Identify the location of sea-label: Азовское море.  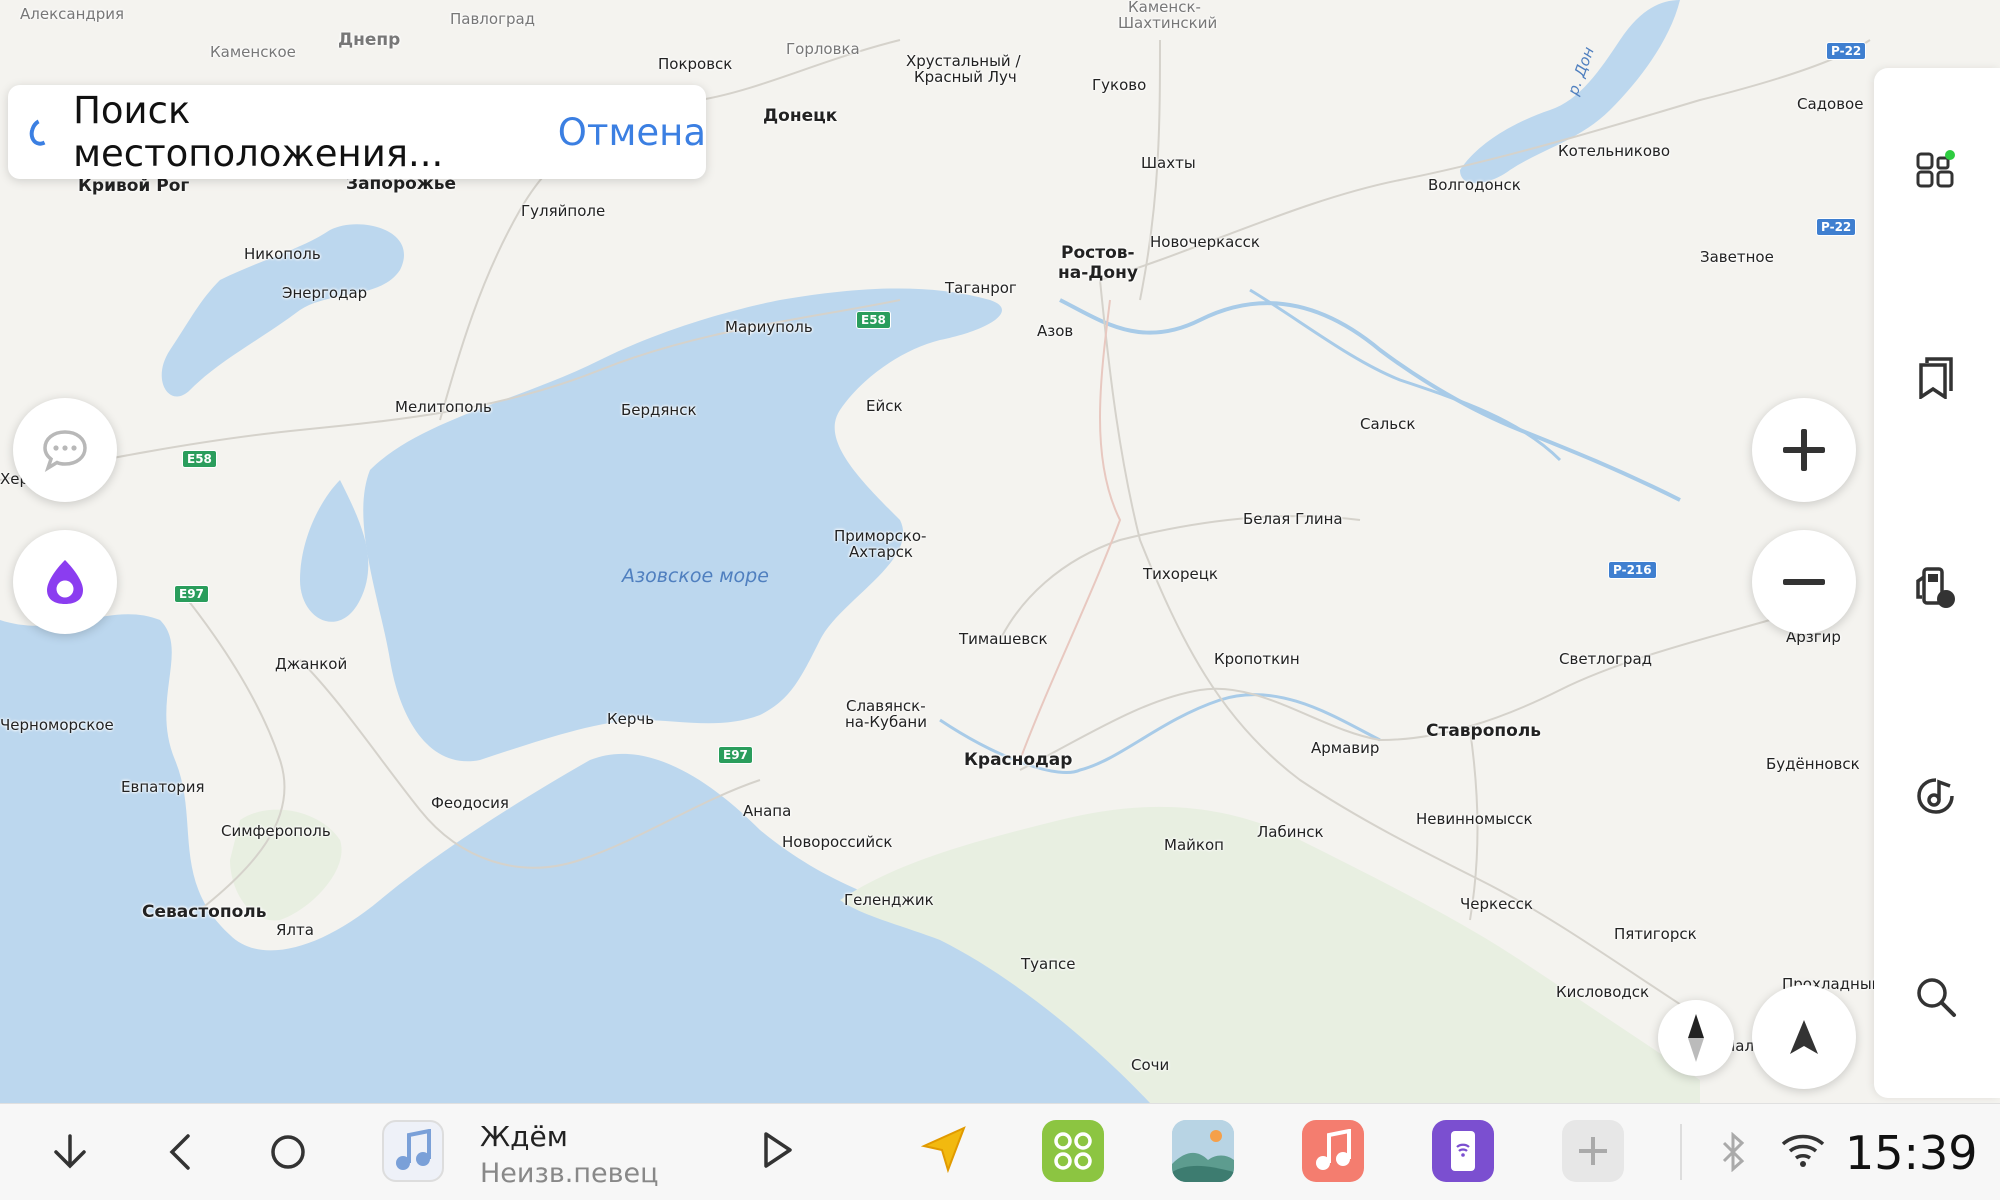
(695, 576).